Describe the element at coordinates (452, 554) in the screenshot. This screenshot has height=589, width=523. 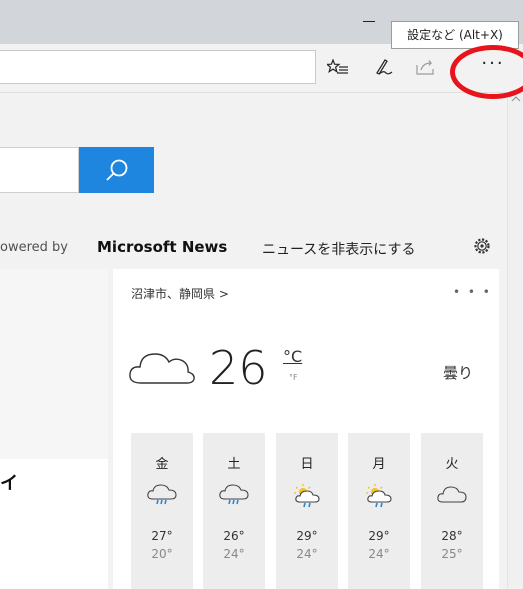
I see `day-low: 25°` at that location.